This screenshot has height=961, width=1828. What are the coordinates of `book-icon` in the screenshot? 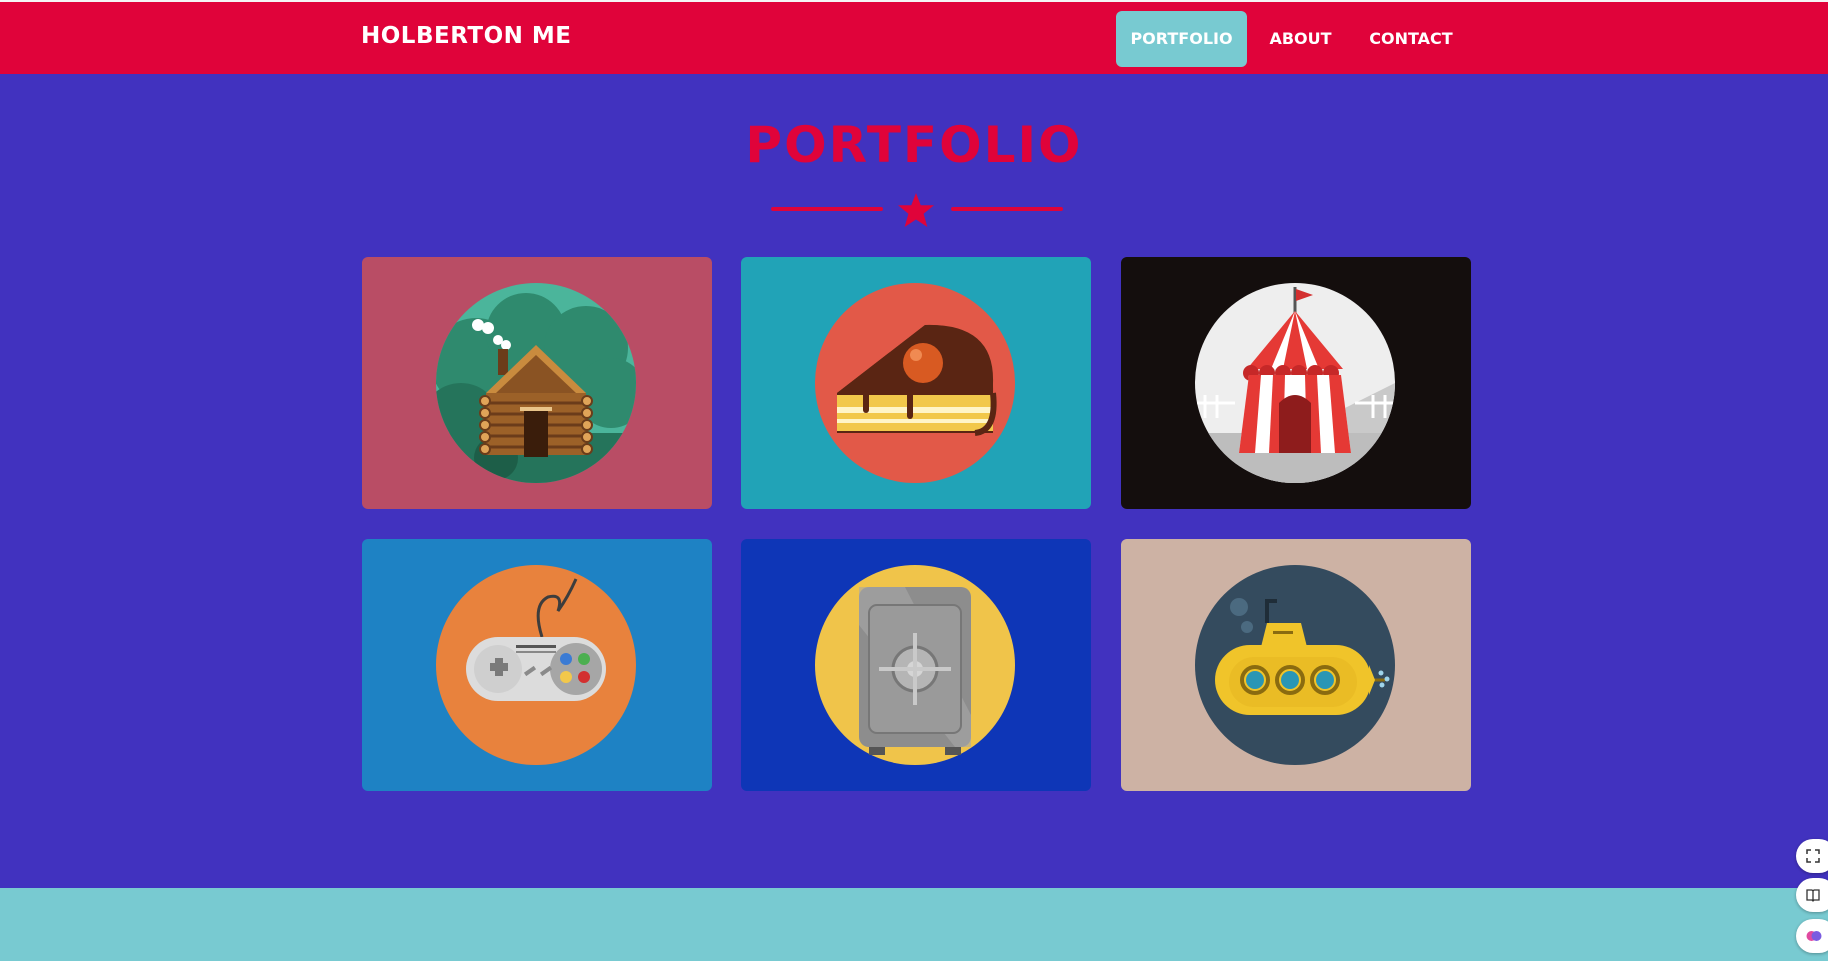 It's located at (1812, 895).